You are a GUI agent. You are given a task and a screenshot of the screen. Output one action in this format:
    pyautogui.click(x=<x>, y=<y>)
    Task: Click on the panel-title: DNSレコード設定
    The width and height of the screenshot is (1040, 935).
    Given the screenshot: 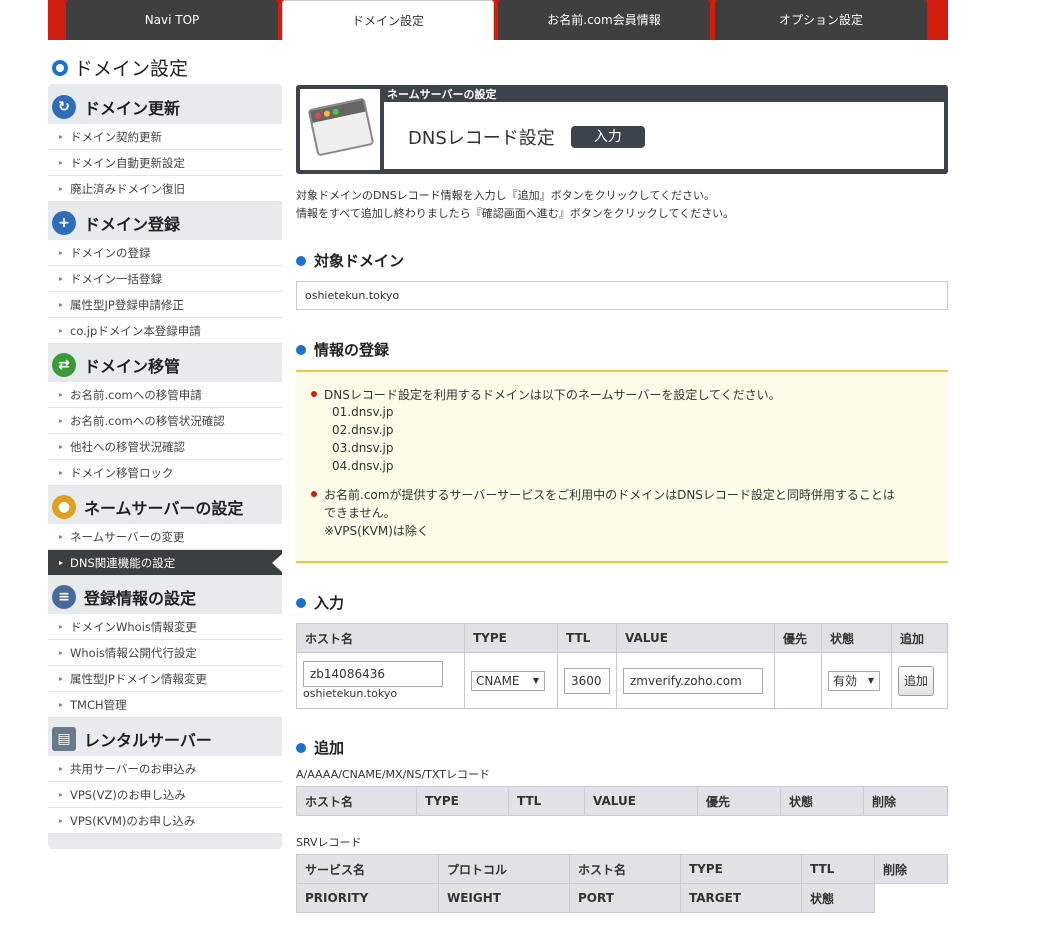 What is the action you would take?
    pyautogui.click(x=481, y=138)
    